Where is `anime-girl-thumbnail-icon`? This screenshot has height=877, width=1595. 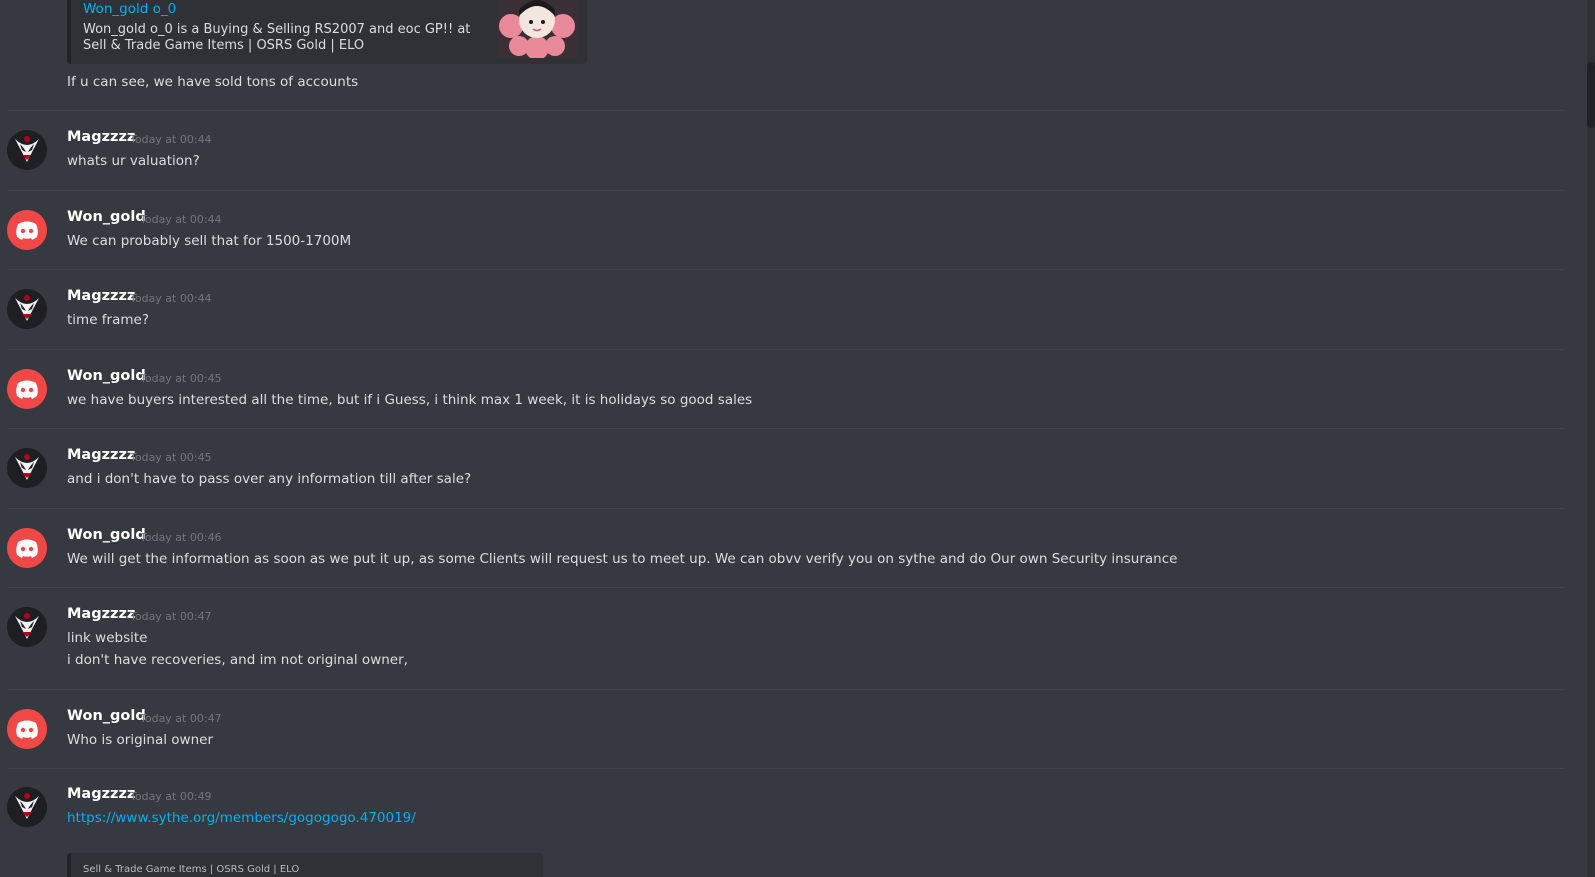 anime-girl-thumbnail-icon is located at coordinates (537, 29).